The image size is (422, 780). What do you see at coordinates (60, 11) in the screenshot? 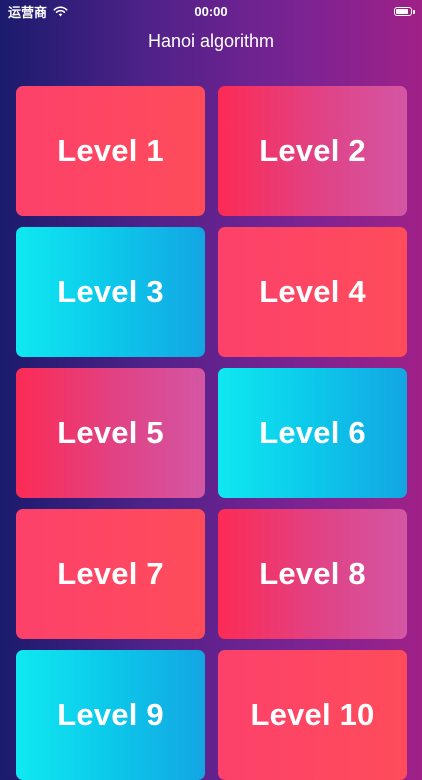
I see `wifi-icon` at bounding box center [60, 11].